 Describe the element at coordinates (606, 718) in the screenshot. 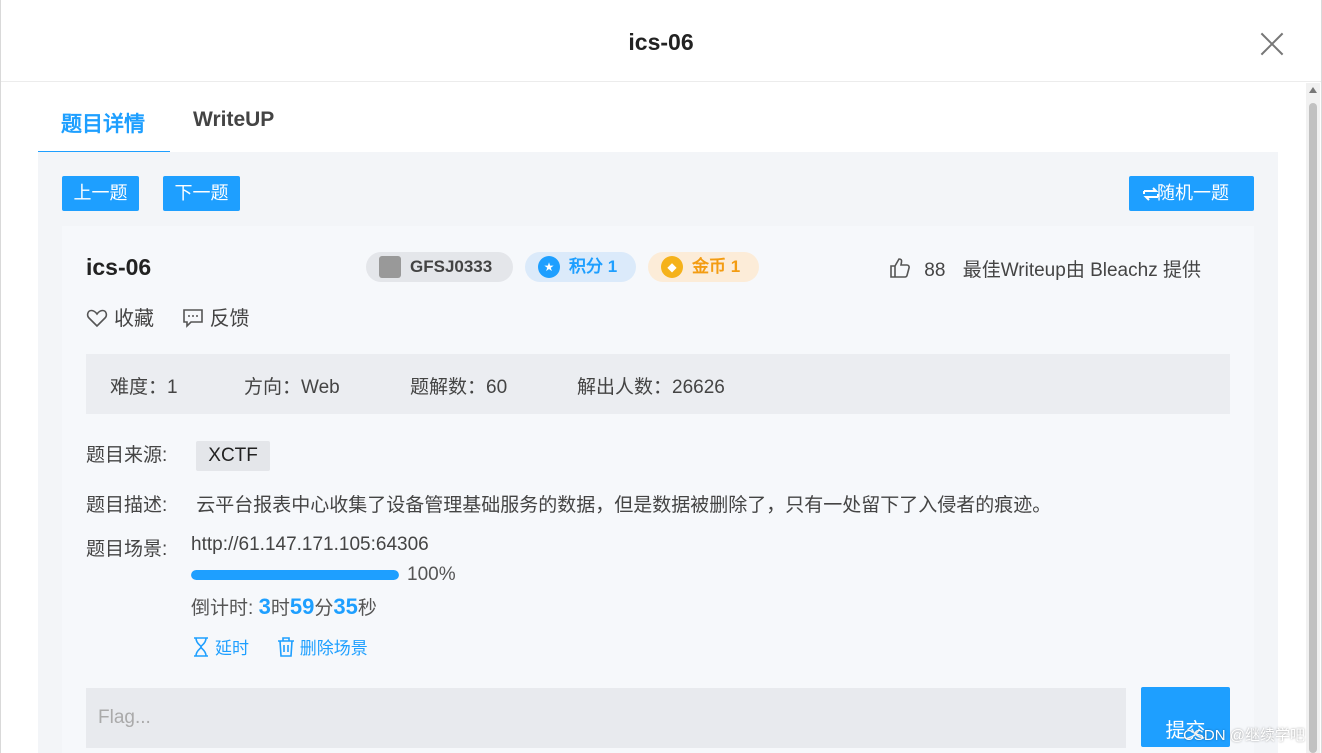

I see `flag-input` at that location.